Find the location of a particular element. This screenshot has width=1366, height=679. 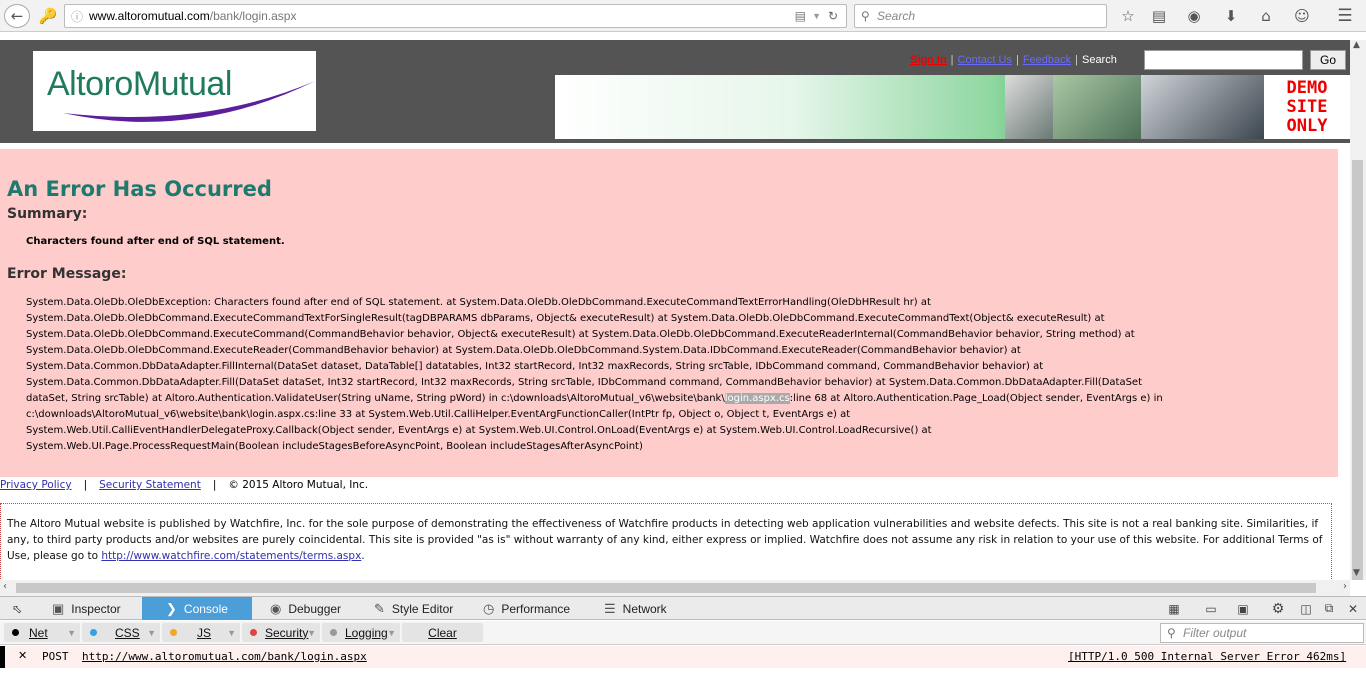

css-dot-icon is located at coordinates (93, 632).